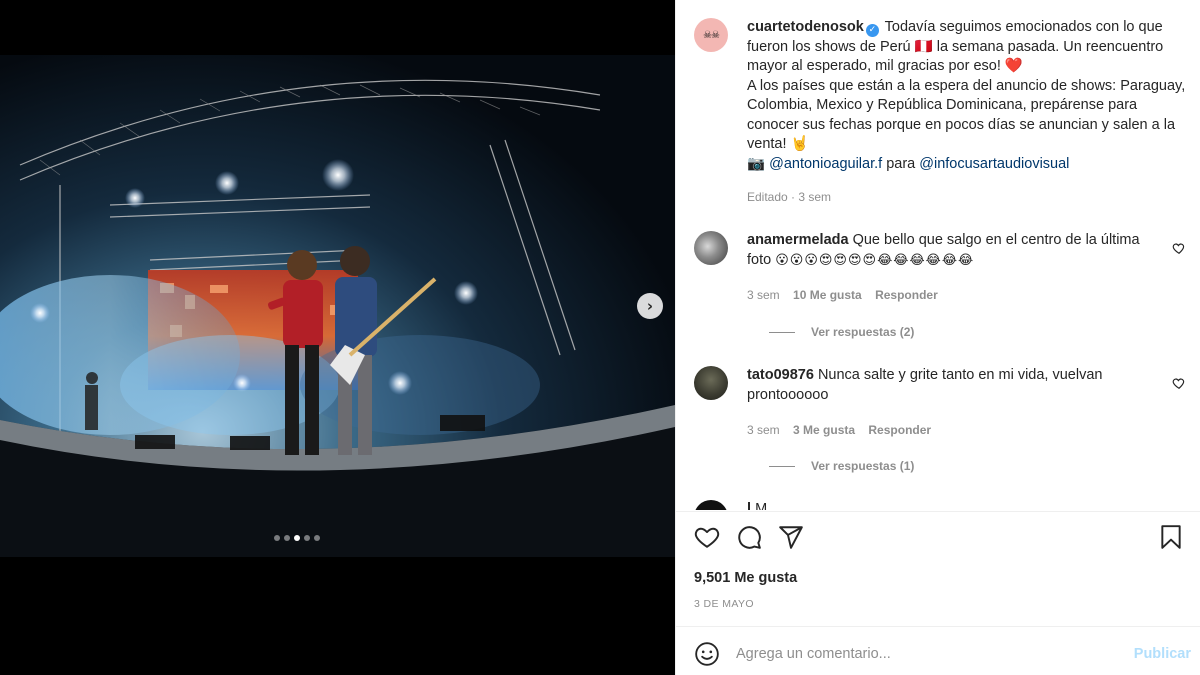  I want to click on comment-meta: 3 sem 3 Me gusta Responder, so click(839, 430).